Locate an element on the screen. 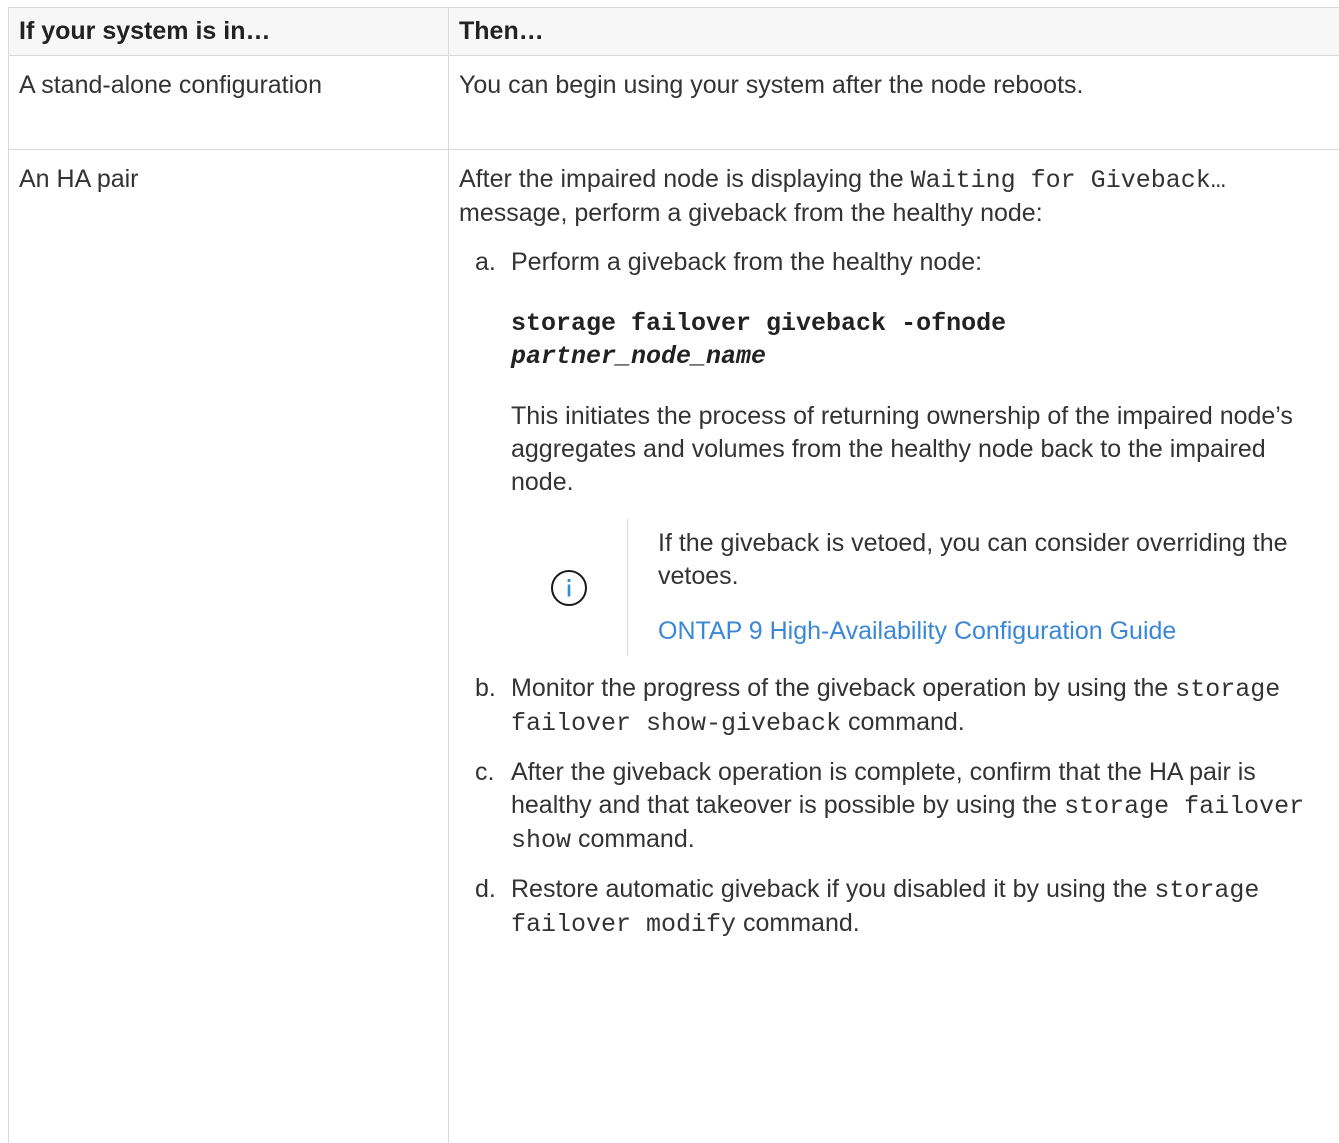 The image size is (1339, 1143). list-marker: b. is located at coordinates (485, 688).